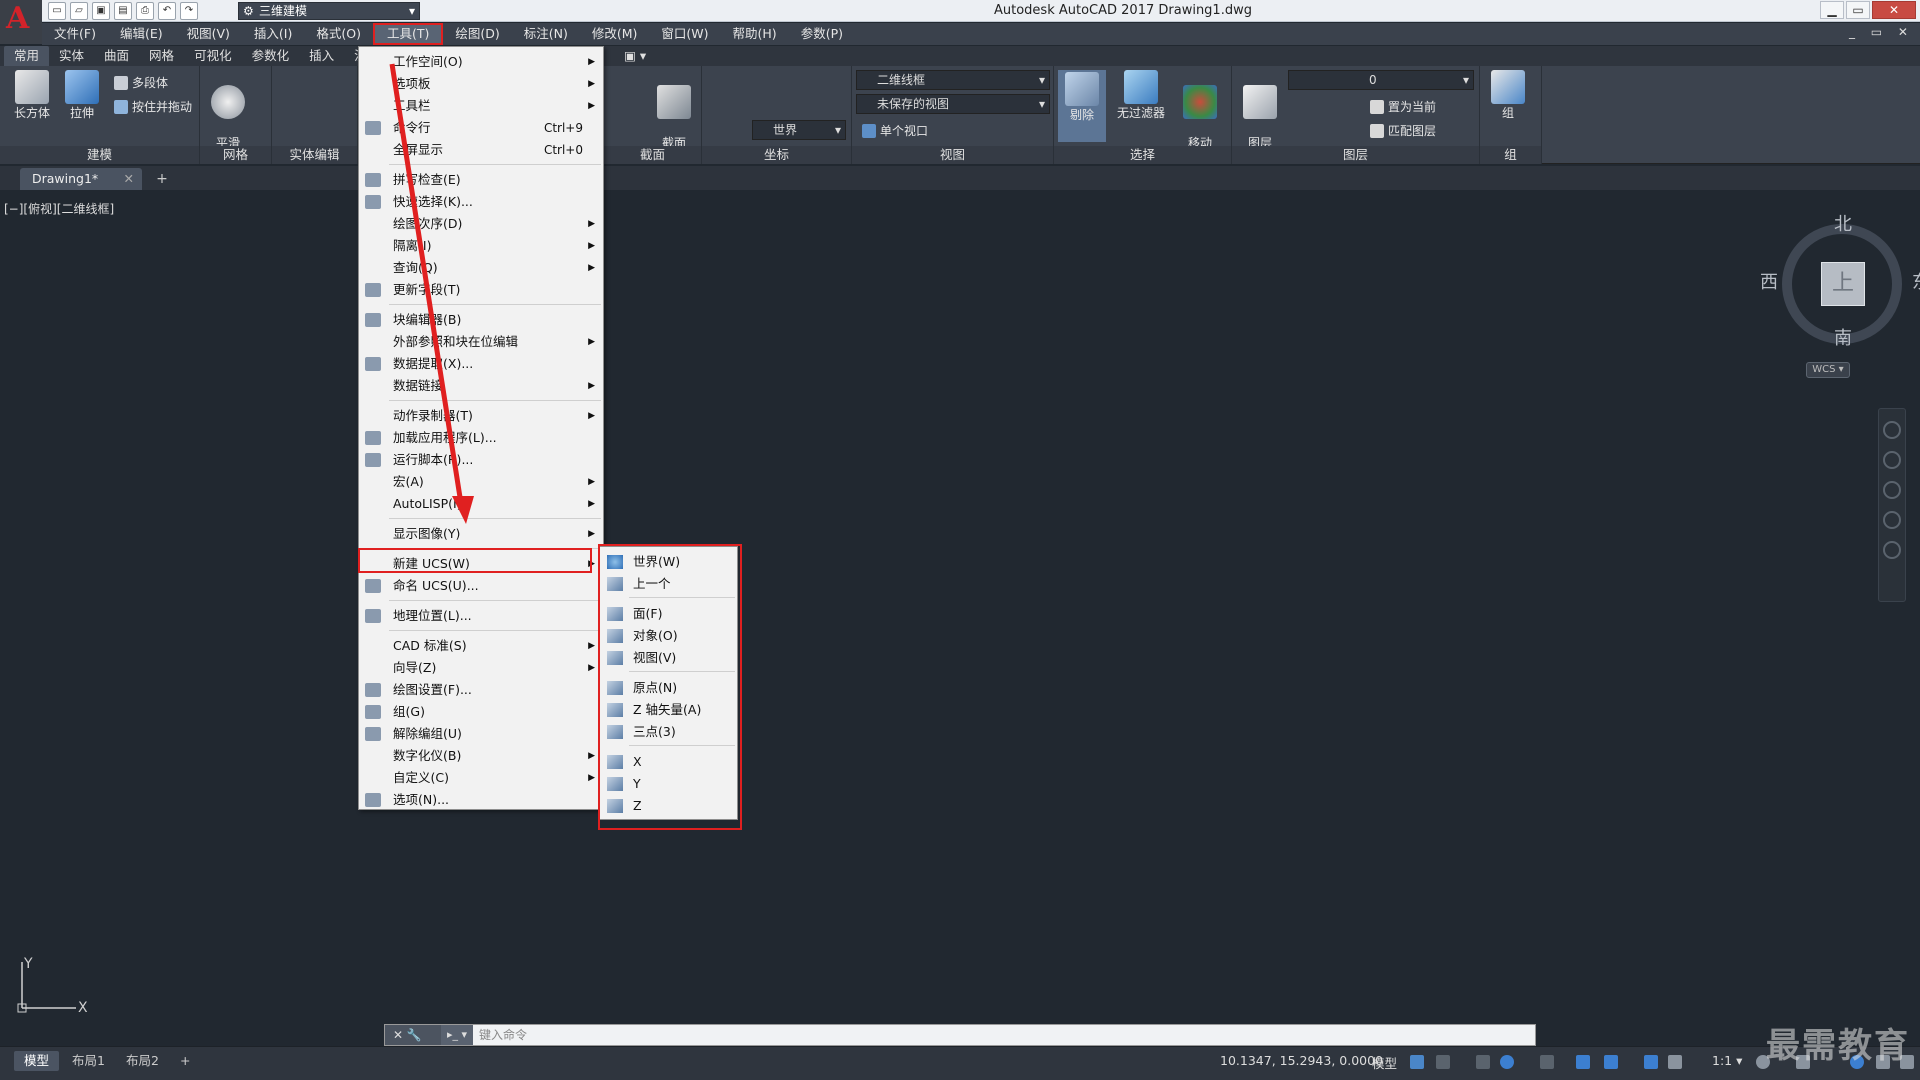 The image size is (1920, 1080). I want to click on layer-select: 0, so click(1381, 80).